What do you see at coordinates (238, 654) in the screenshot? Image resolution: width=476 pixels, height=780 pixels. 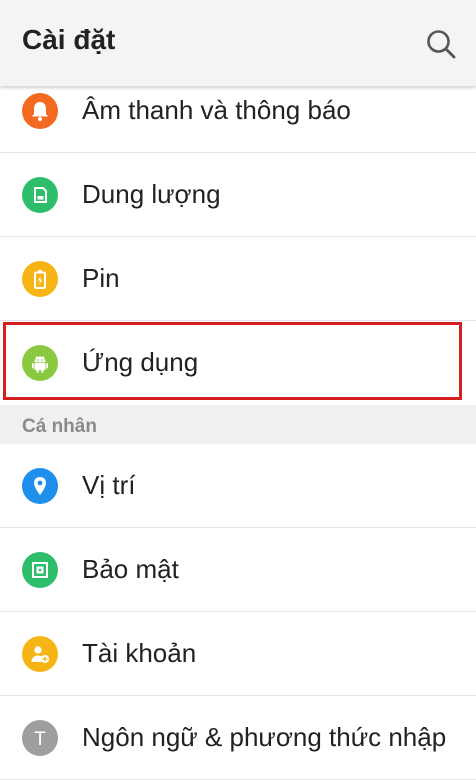 I see `settings-item-accounts: Tài khoản` at bounding box center [238, 654].